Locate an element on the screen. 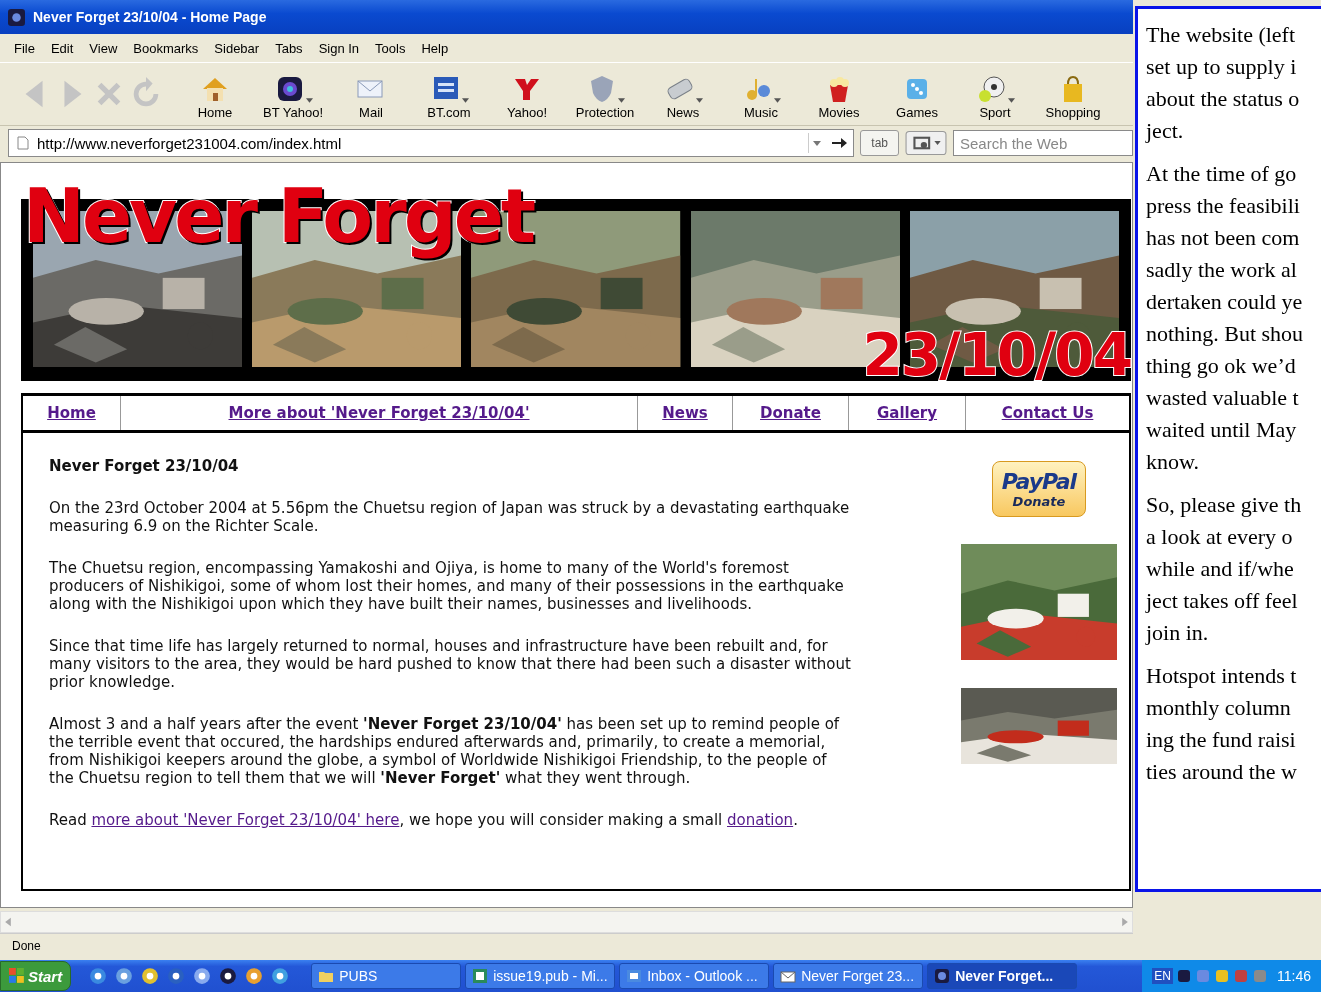 This screenshot has width=1321, height=992. text-link: more about 'Never Forget 23/10/04' here is located at coordinates (245, 820).